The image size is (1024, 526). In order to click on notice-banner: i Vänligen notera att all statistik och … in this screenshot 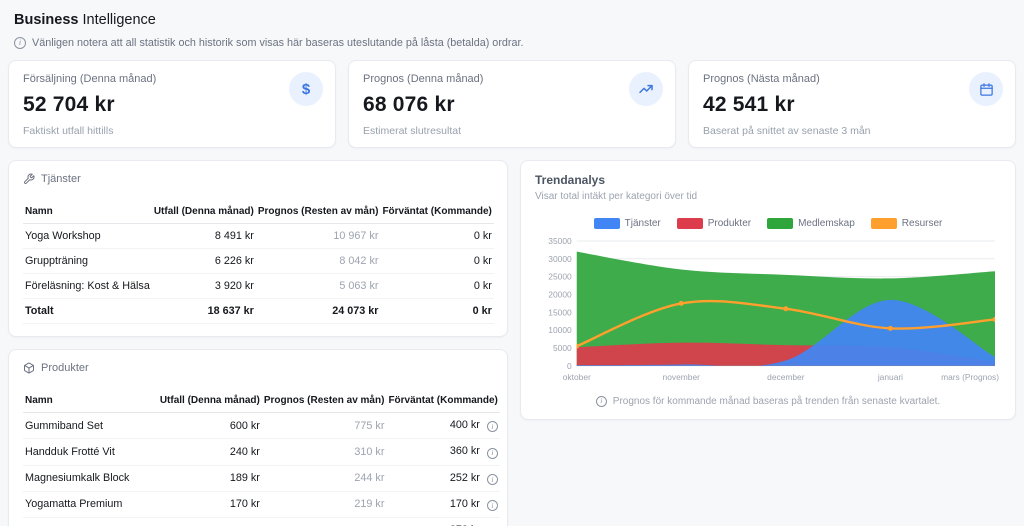, I will do `click(512, 43)`.